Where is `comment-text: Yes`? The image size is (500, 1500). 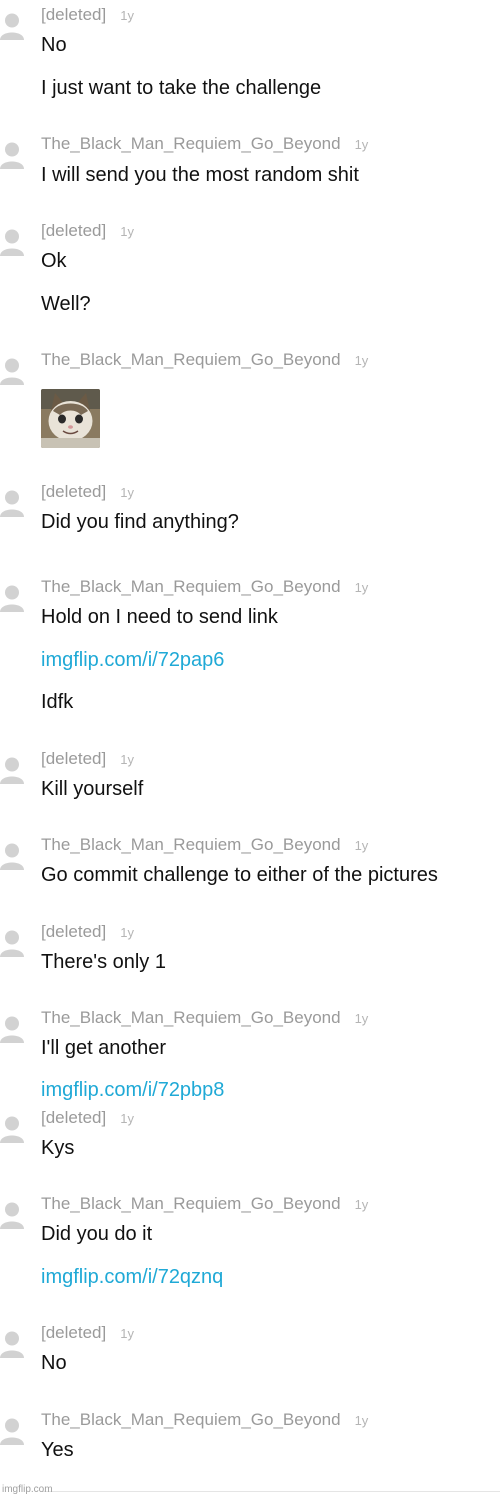 comment-text: Yes is located at coordinates (57, 1450).